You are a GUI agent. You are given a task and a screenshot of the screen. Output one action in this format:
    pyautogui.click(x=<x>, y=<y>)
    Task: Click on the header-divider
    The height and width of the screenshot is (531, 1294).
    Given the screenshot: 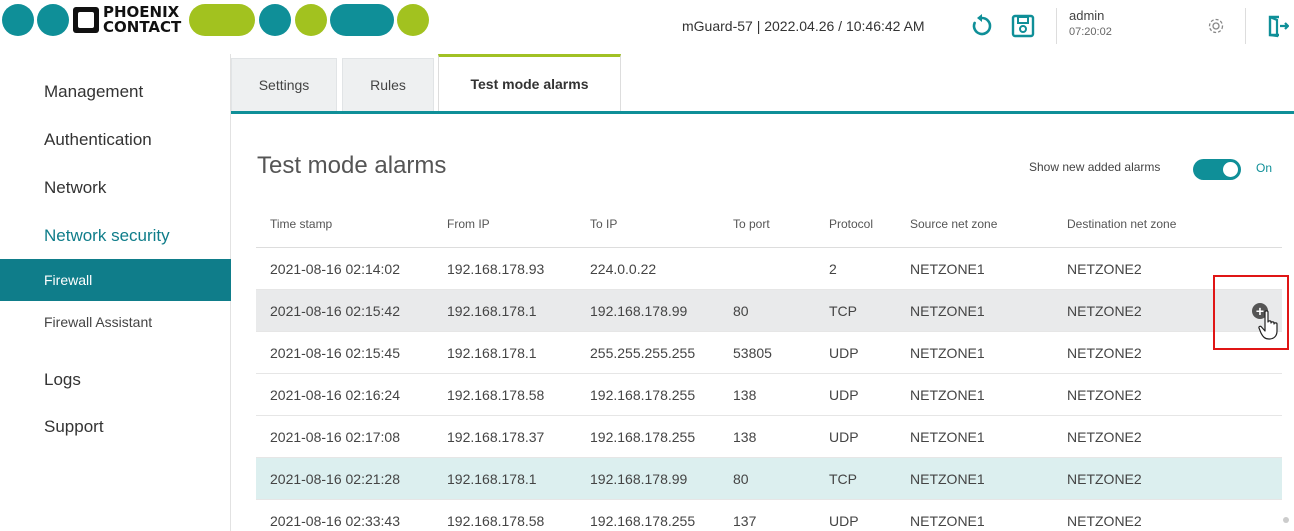 What is the action you would take?
    pyautogui.click(x=1245, y=26)
    